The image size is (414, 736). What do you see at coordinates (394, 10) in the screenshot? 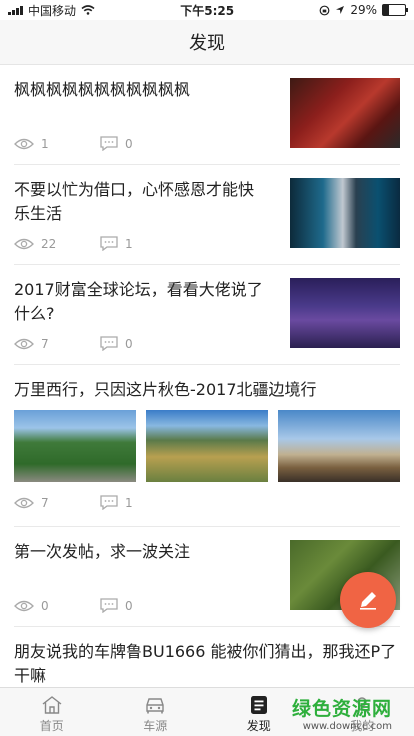
I see `battery-icon` at bounding box center [394, 10].